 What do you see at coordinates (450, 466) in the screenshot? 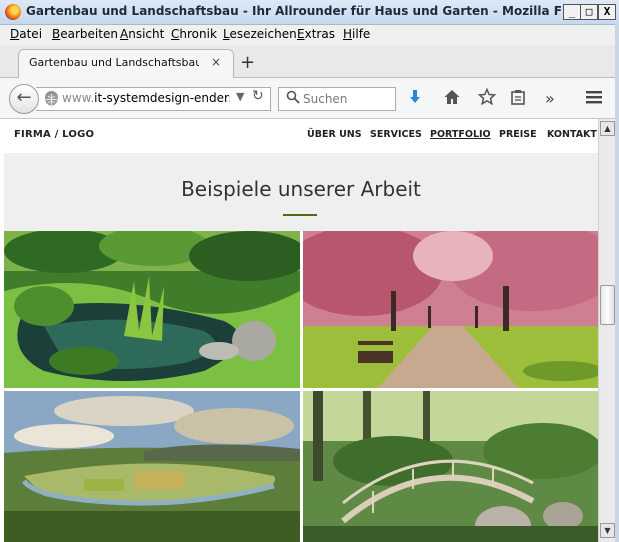
I see `portfolio-image-garden-bridge` at bounding box center [450, 466].